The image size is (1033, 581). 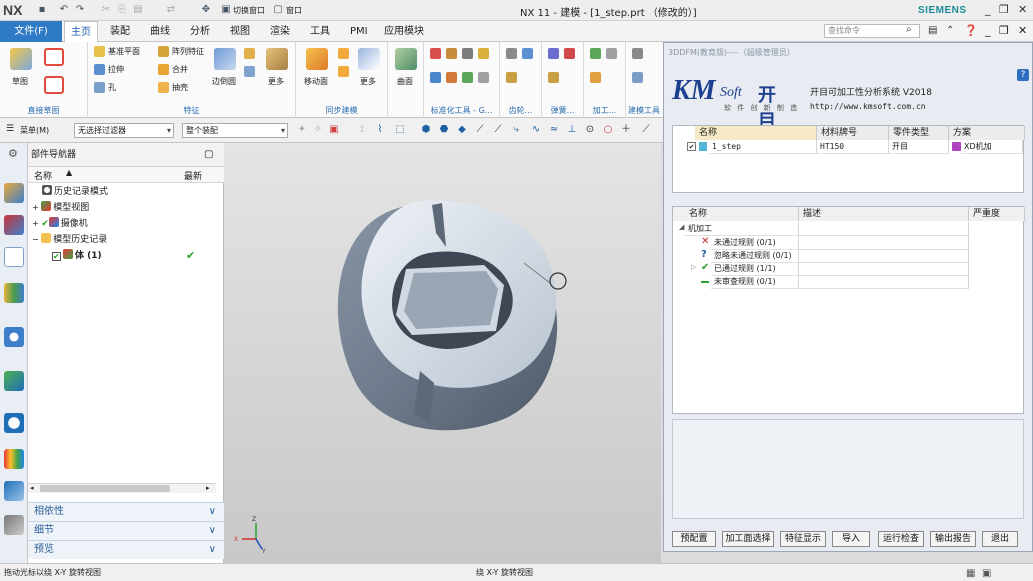 I want to click on feature-display-button: 特征显示, so click(x=803, y=539).